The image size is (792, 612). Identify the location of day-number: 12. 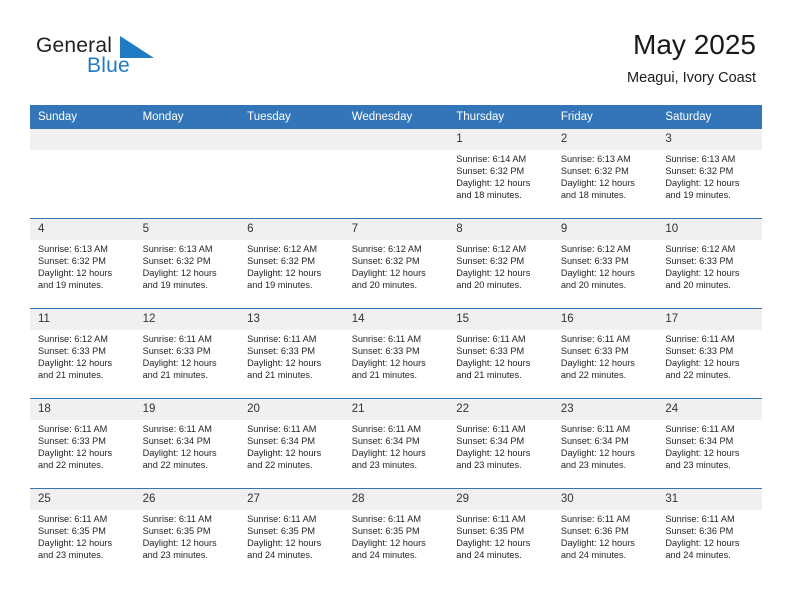
(187, 319).